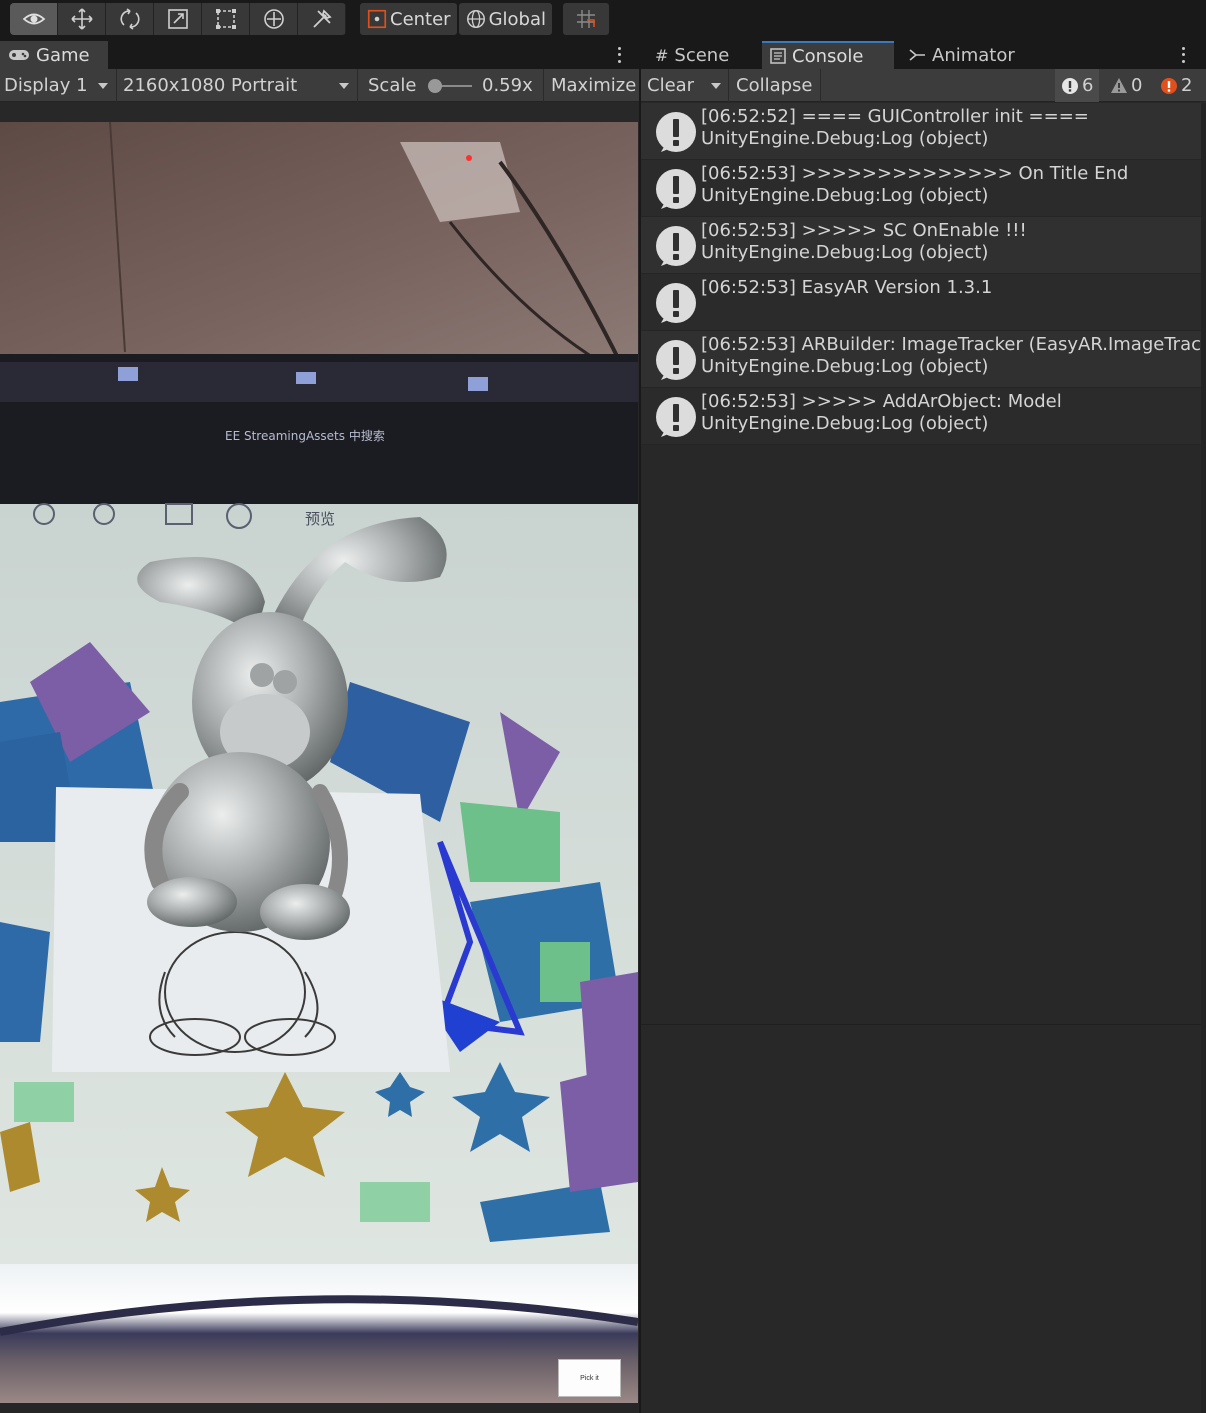 The width and height of the screenshot is (1206, 1413). I want to click on scale-tool-button, so click(178, 19).